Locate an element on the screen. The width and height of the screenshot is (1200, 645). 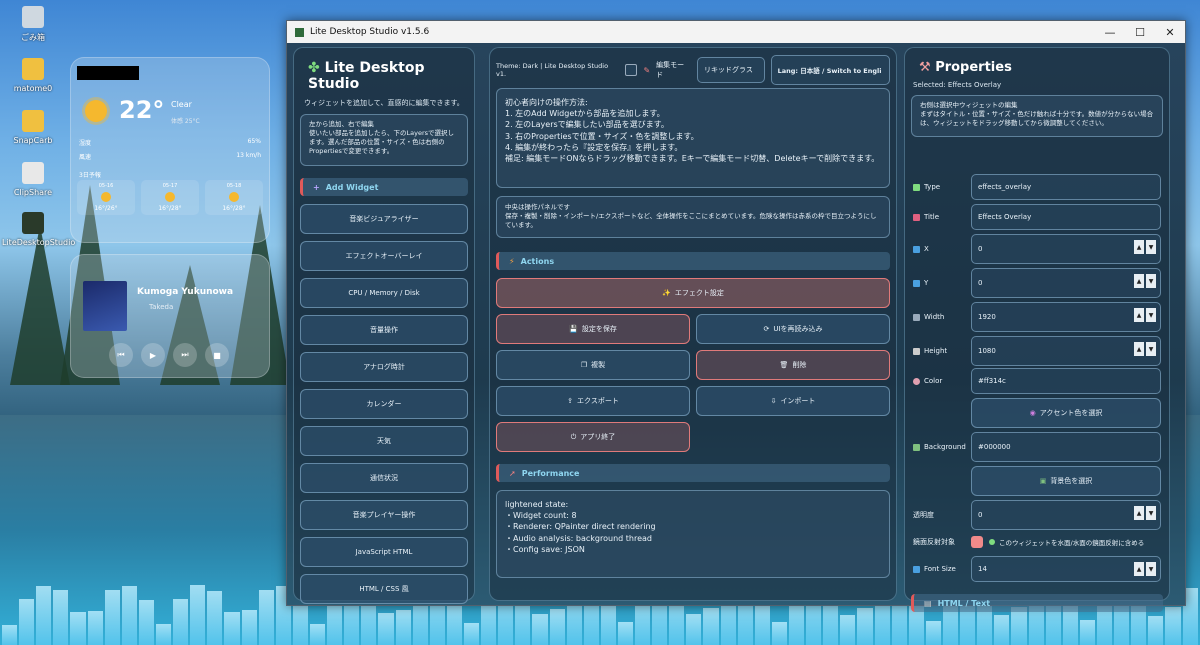
duplicate-button: ❐ 複製 is located at coordinates (593, 365).